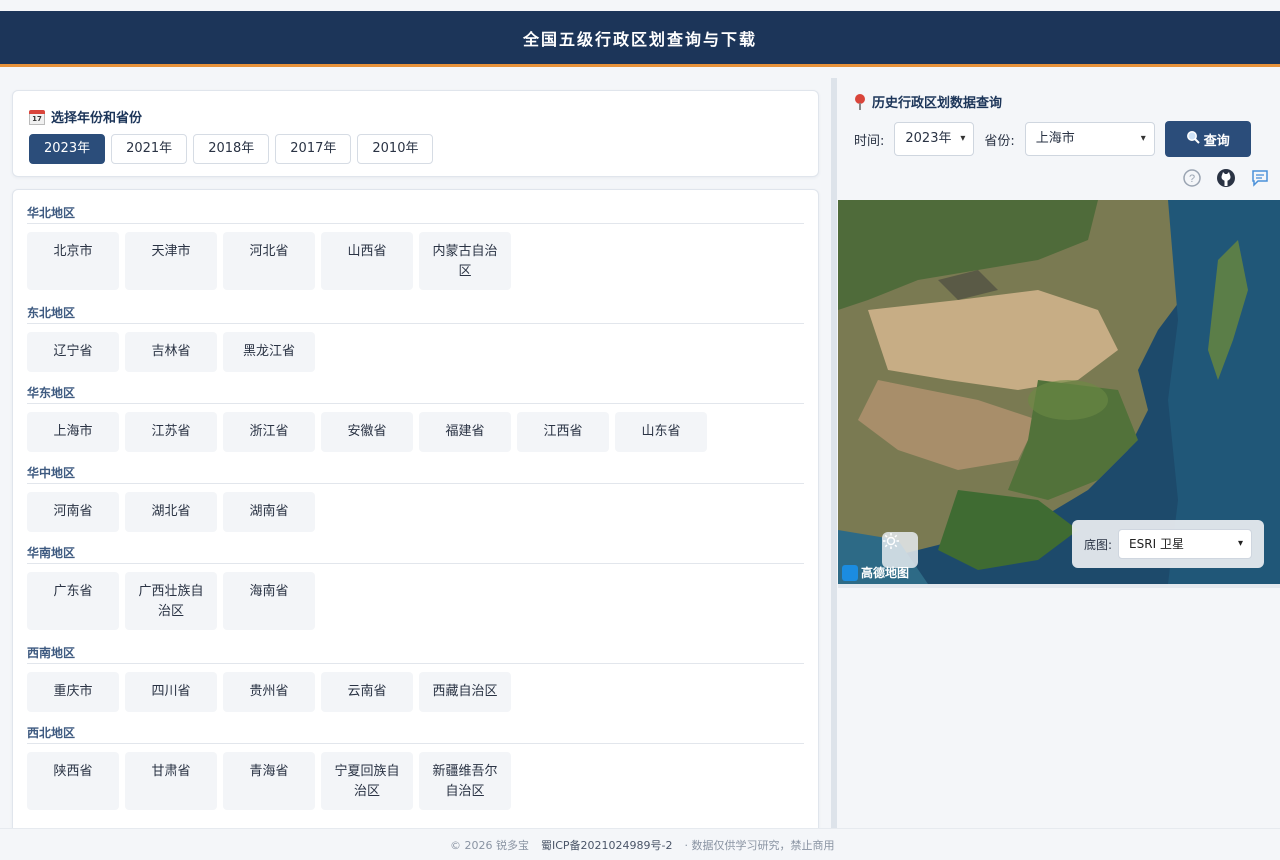 This screenshot has height=860, width=1280. What do you see at coordinates (885, 573) in the screenshot?
I see `amap-logo-text: 高德地图` at bounding box center [885, 573].